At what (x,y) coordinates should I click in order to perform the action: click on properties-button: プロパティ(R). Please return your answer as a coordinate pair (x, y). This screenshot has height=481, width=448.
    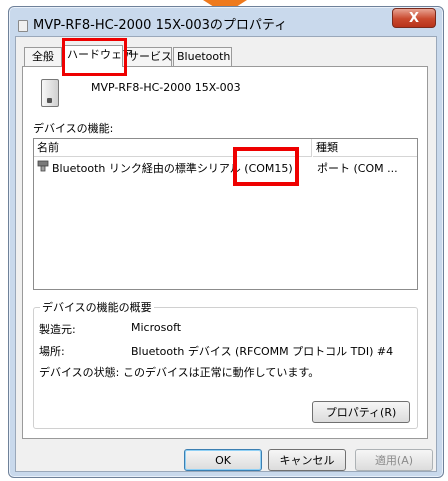
    Looking at the image, I should click on (361, 412).